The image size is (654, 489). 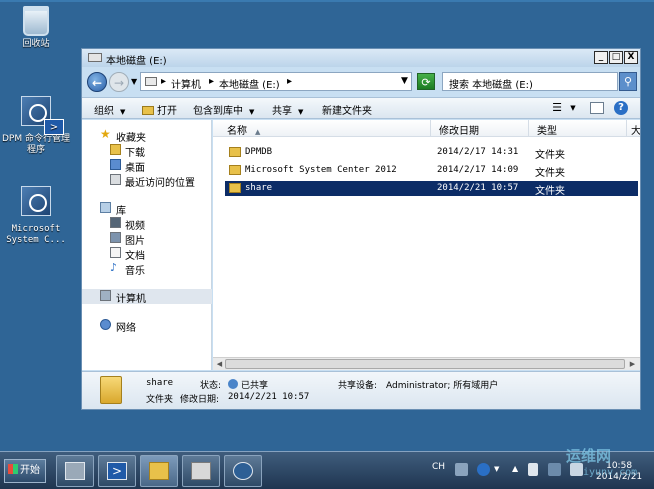 What do you see at coordinates (147, 135) in the screenshot?
I see `nav-favorites: ★ 收藏夹` at bounding box center [147, 135].